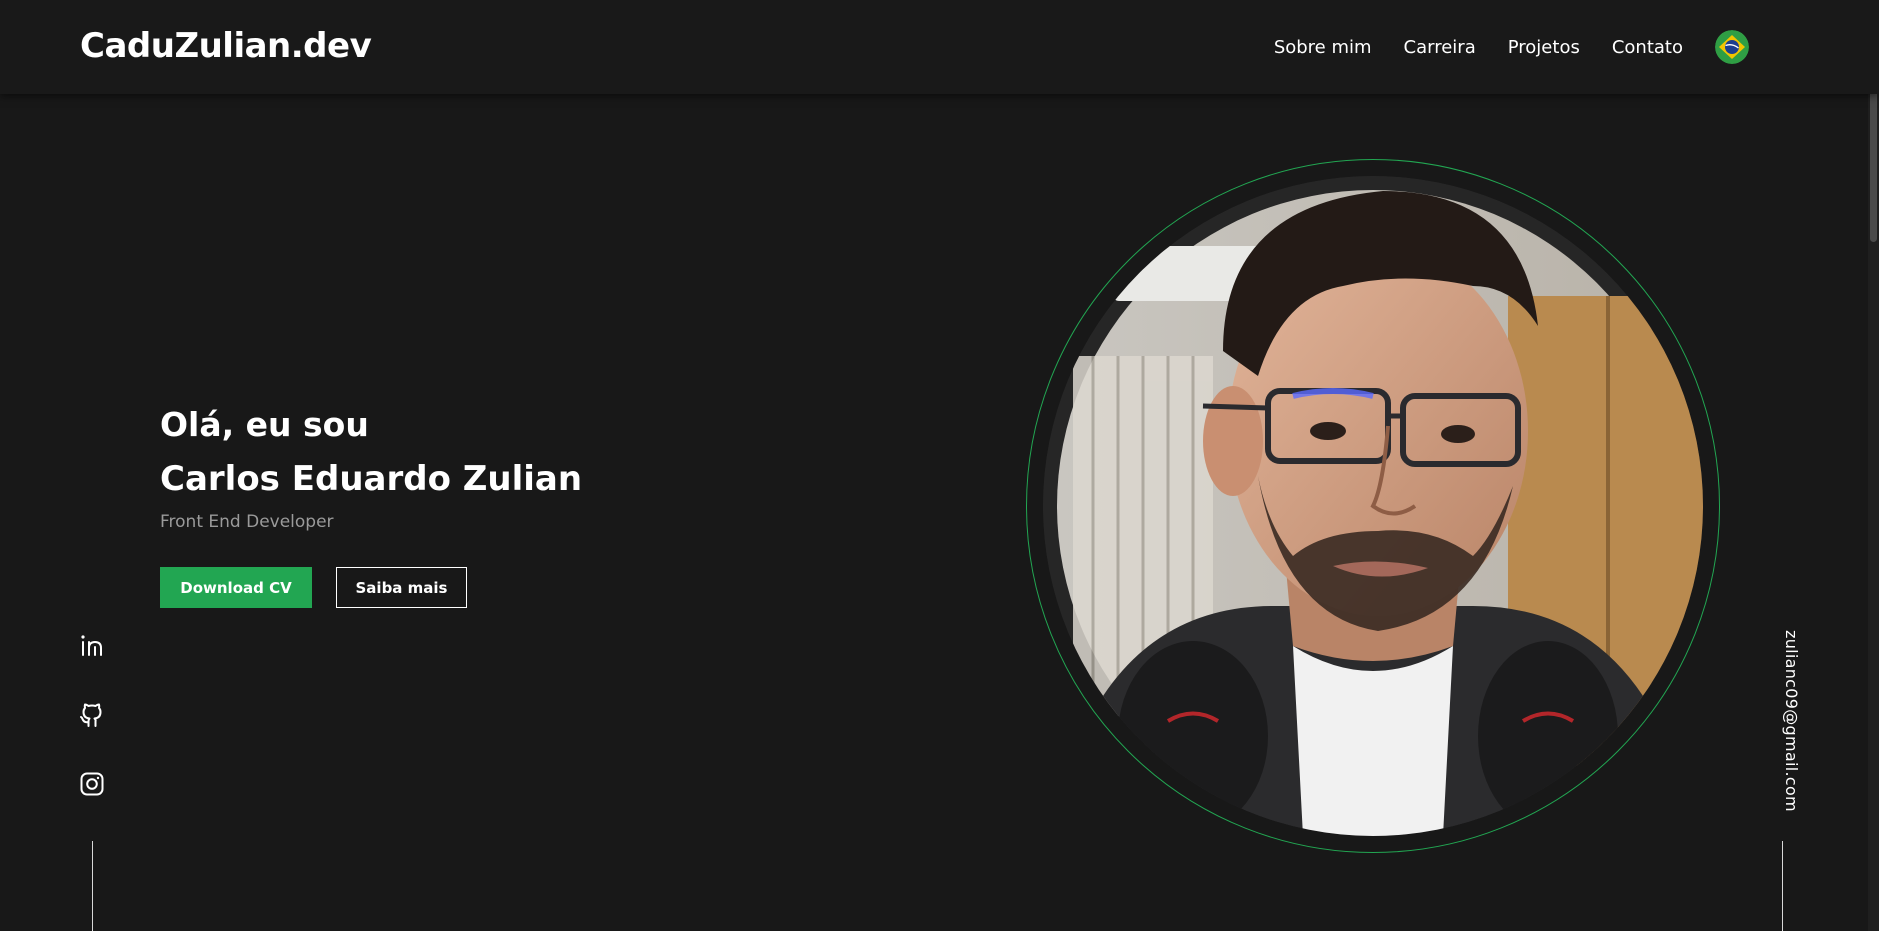 The width and height of the screenshot is (1879, 931). What do you see at coordinates (92, 784) in the screenshot?
I see `instagram-icon` at bounding box center [92, 784].